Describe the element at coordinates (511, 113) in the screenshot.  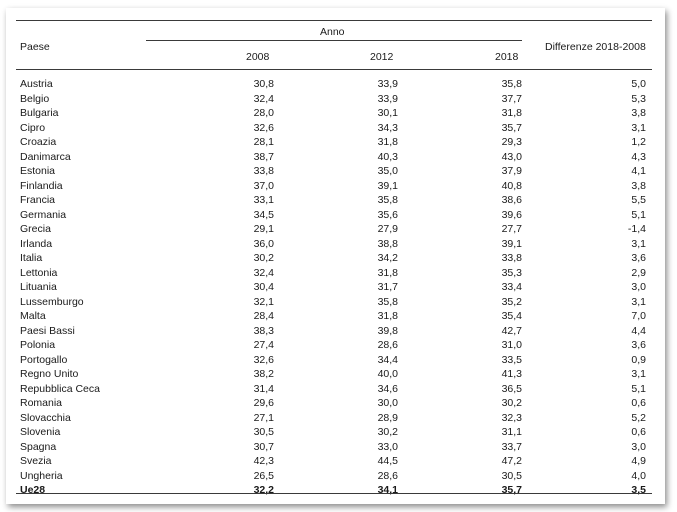
I see `cell-2018: 31,8` at that location.